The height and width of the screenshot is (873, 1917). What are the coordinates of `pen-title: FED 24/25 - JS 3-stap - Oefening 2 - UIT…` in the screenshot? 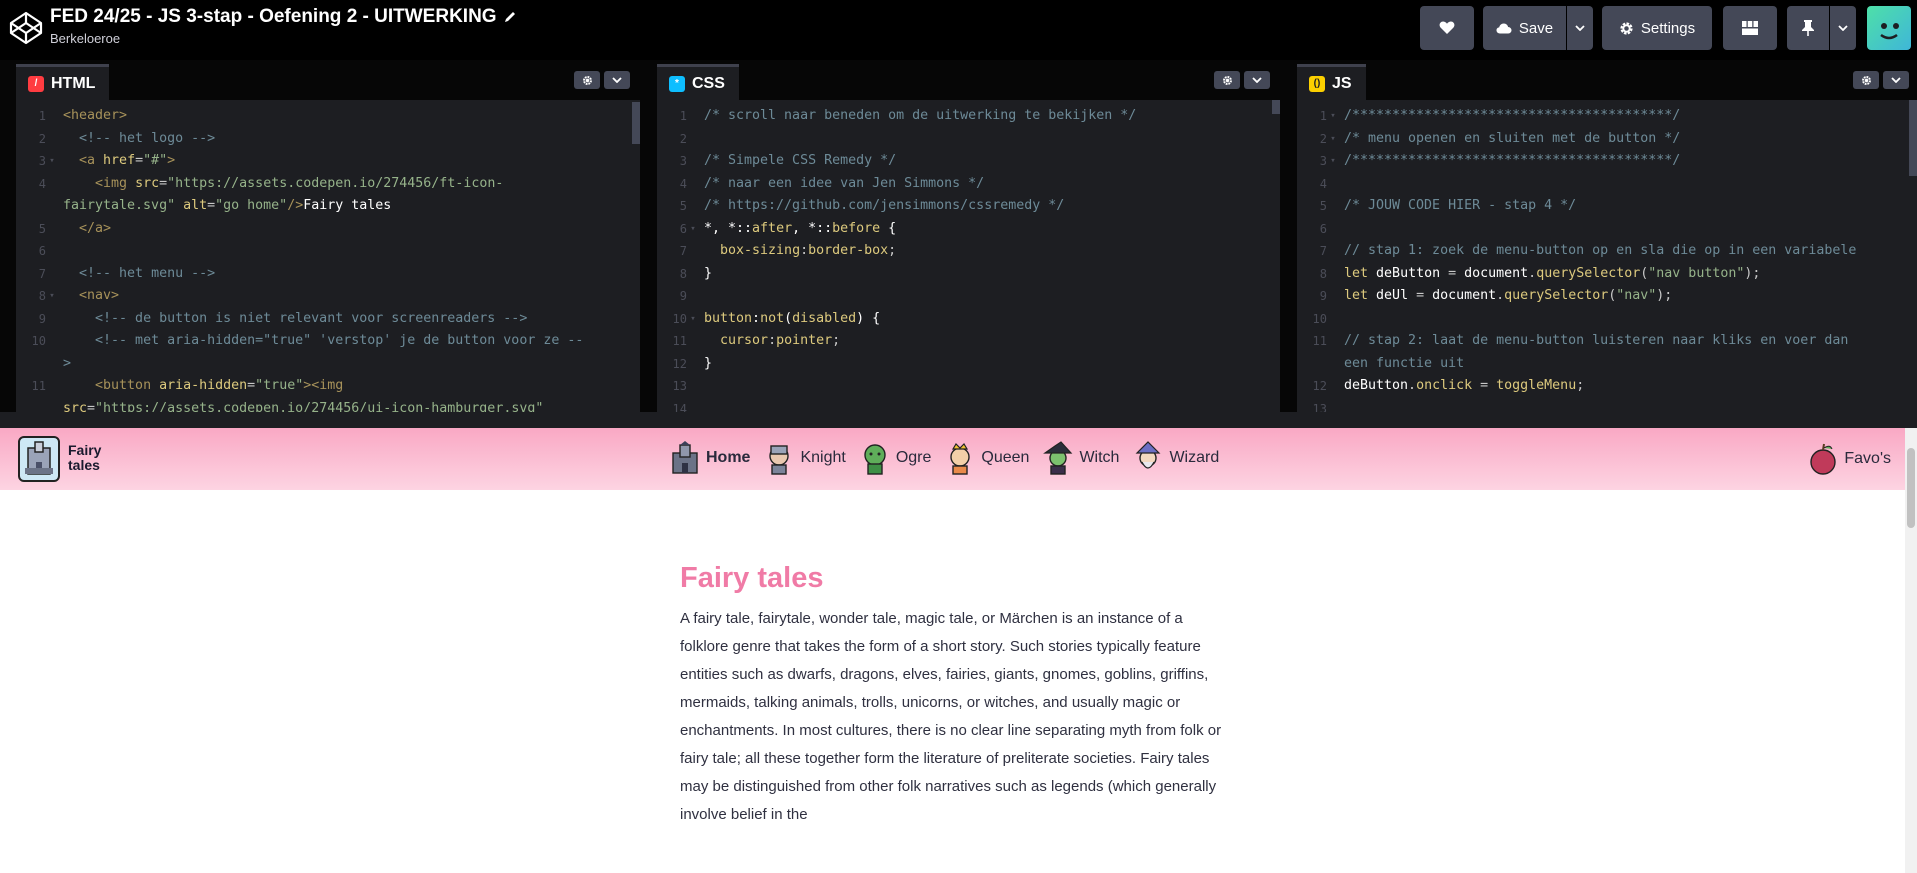 It's located at (273, 17).